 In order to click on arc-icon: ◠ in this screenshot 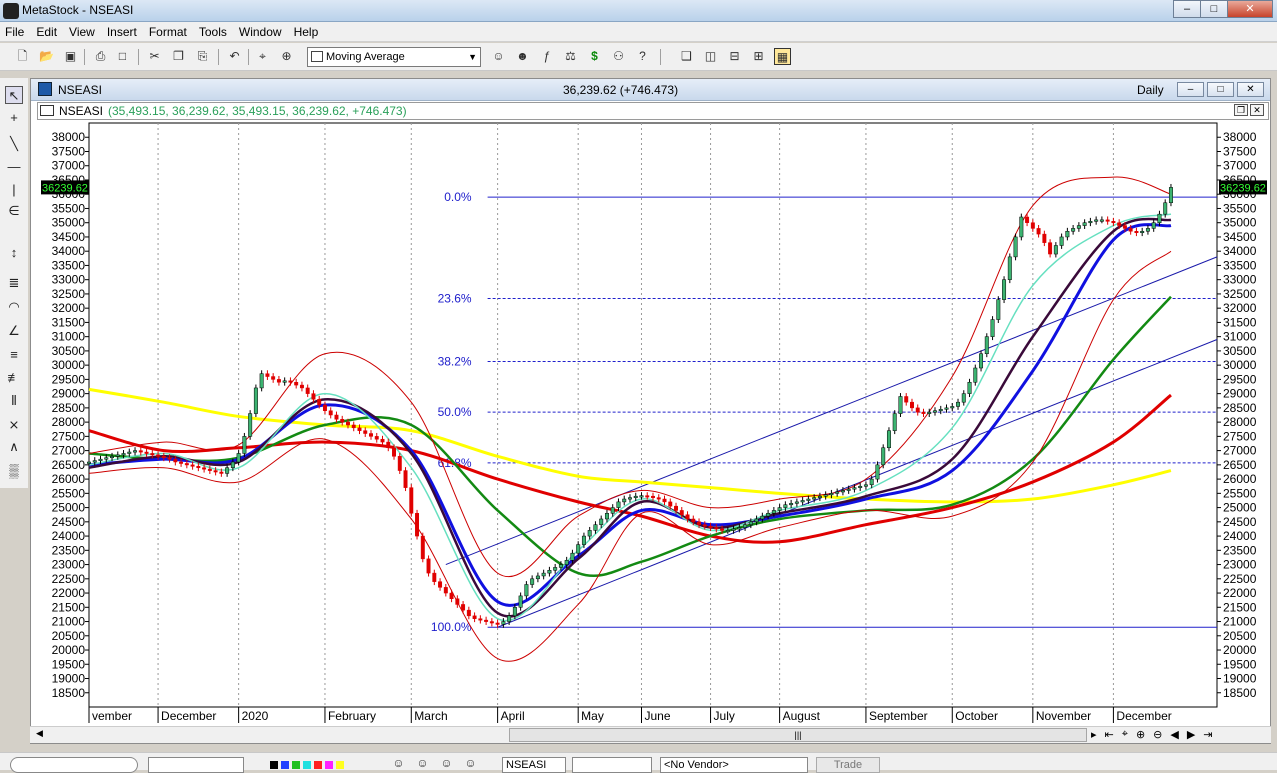, I will do `click(14, 307)`.